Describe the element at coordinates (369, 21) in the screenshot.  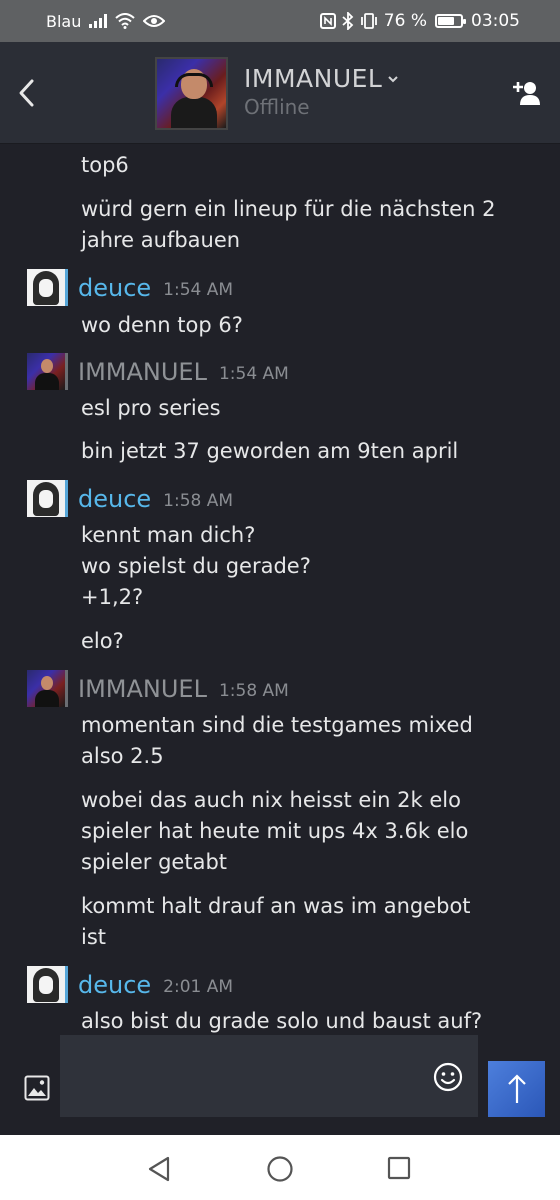
I see `vibrate-icon` at that location.